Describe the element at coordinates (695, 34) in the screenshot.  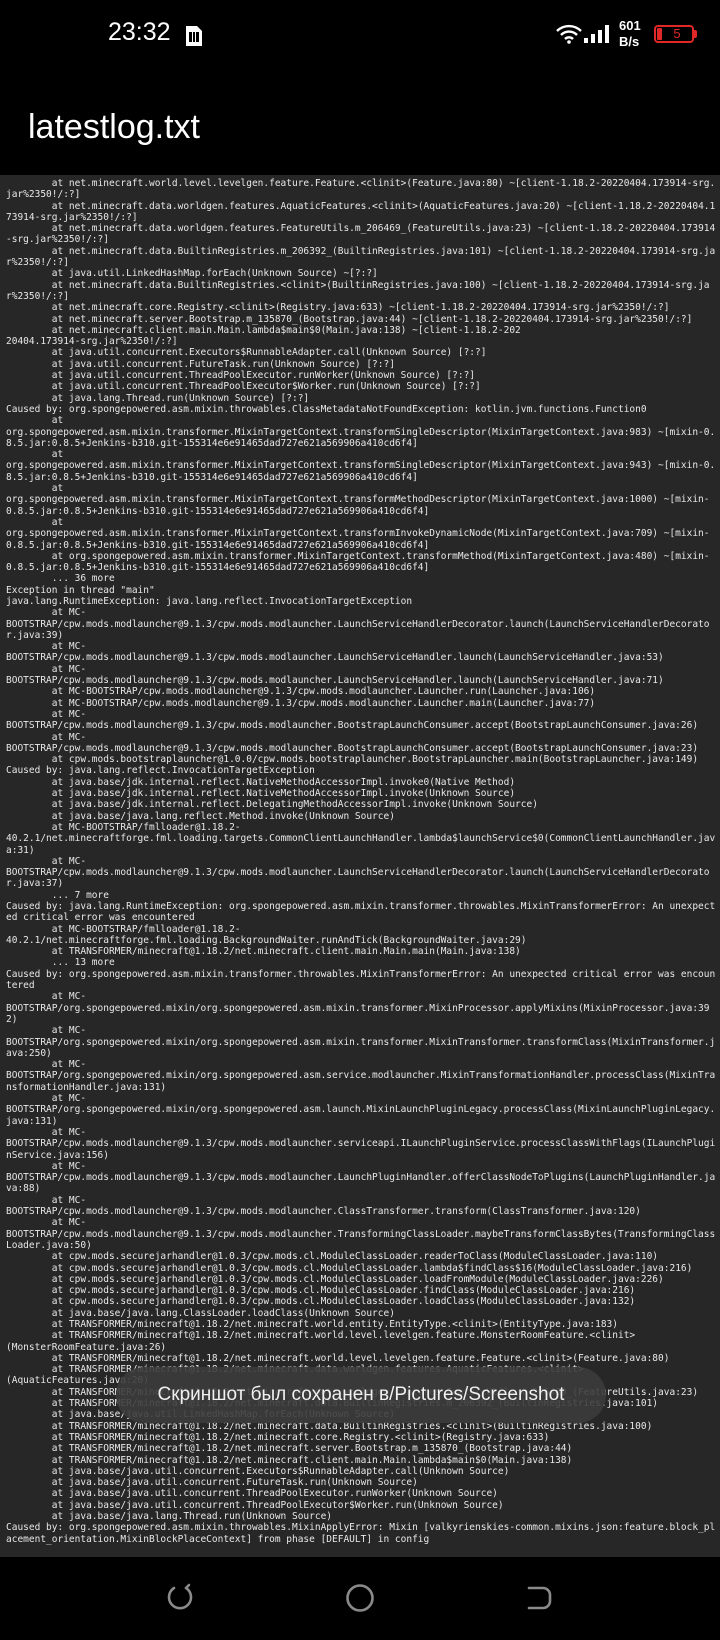
I see `battery-tip` at that location.